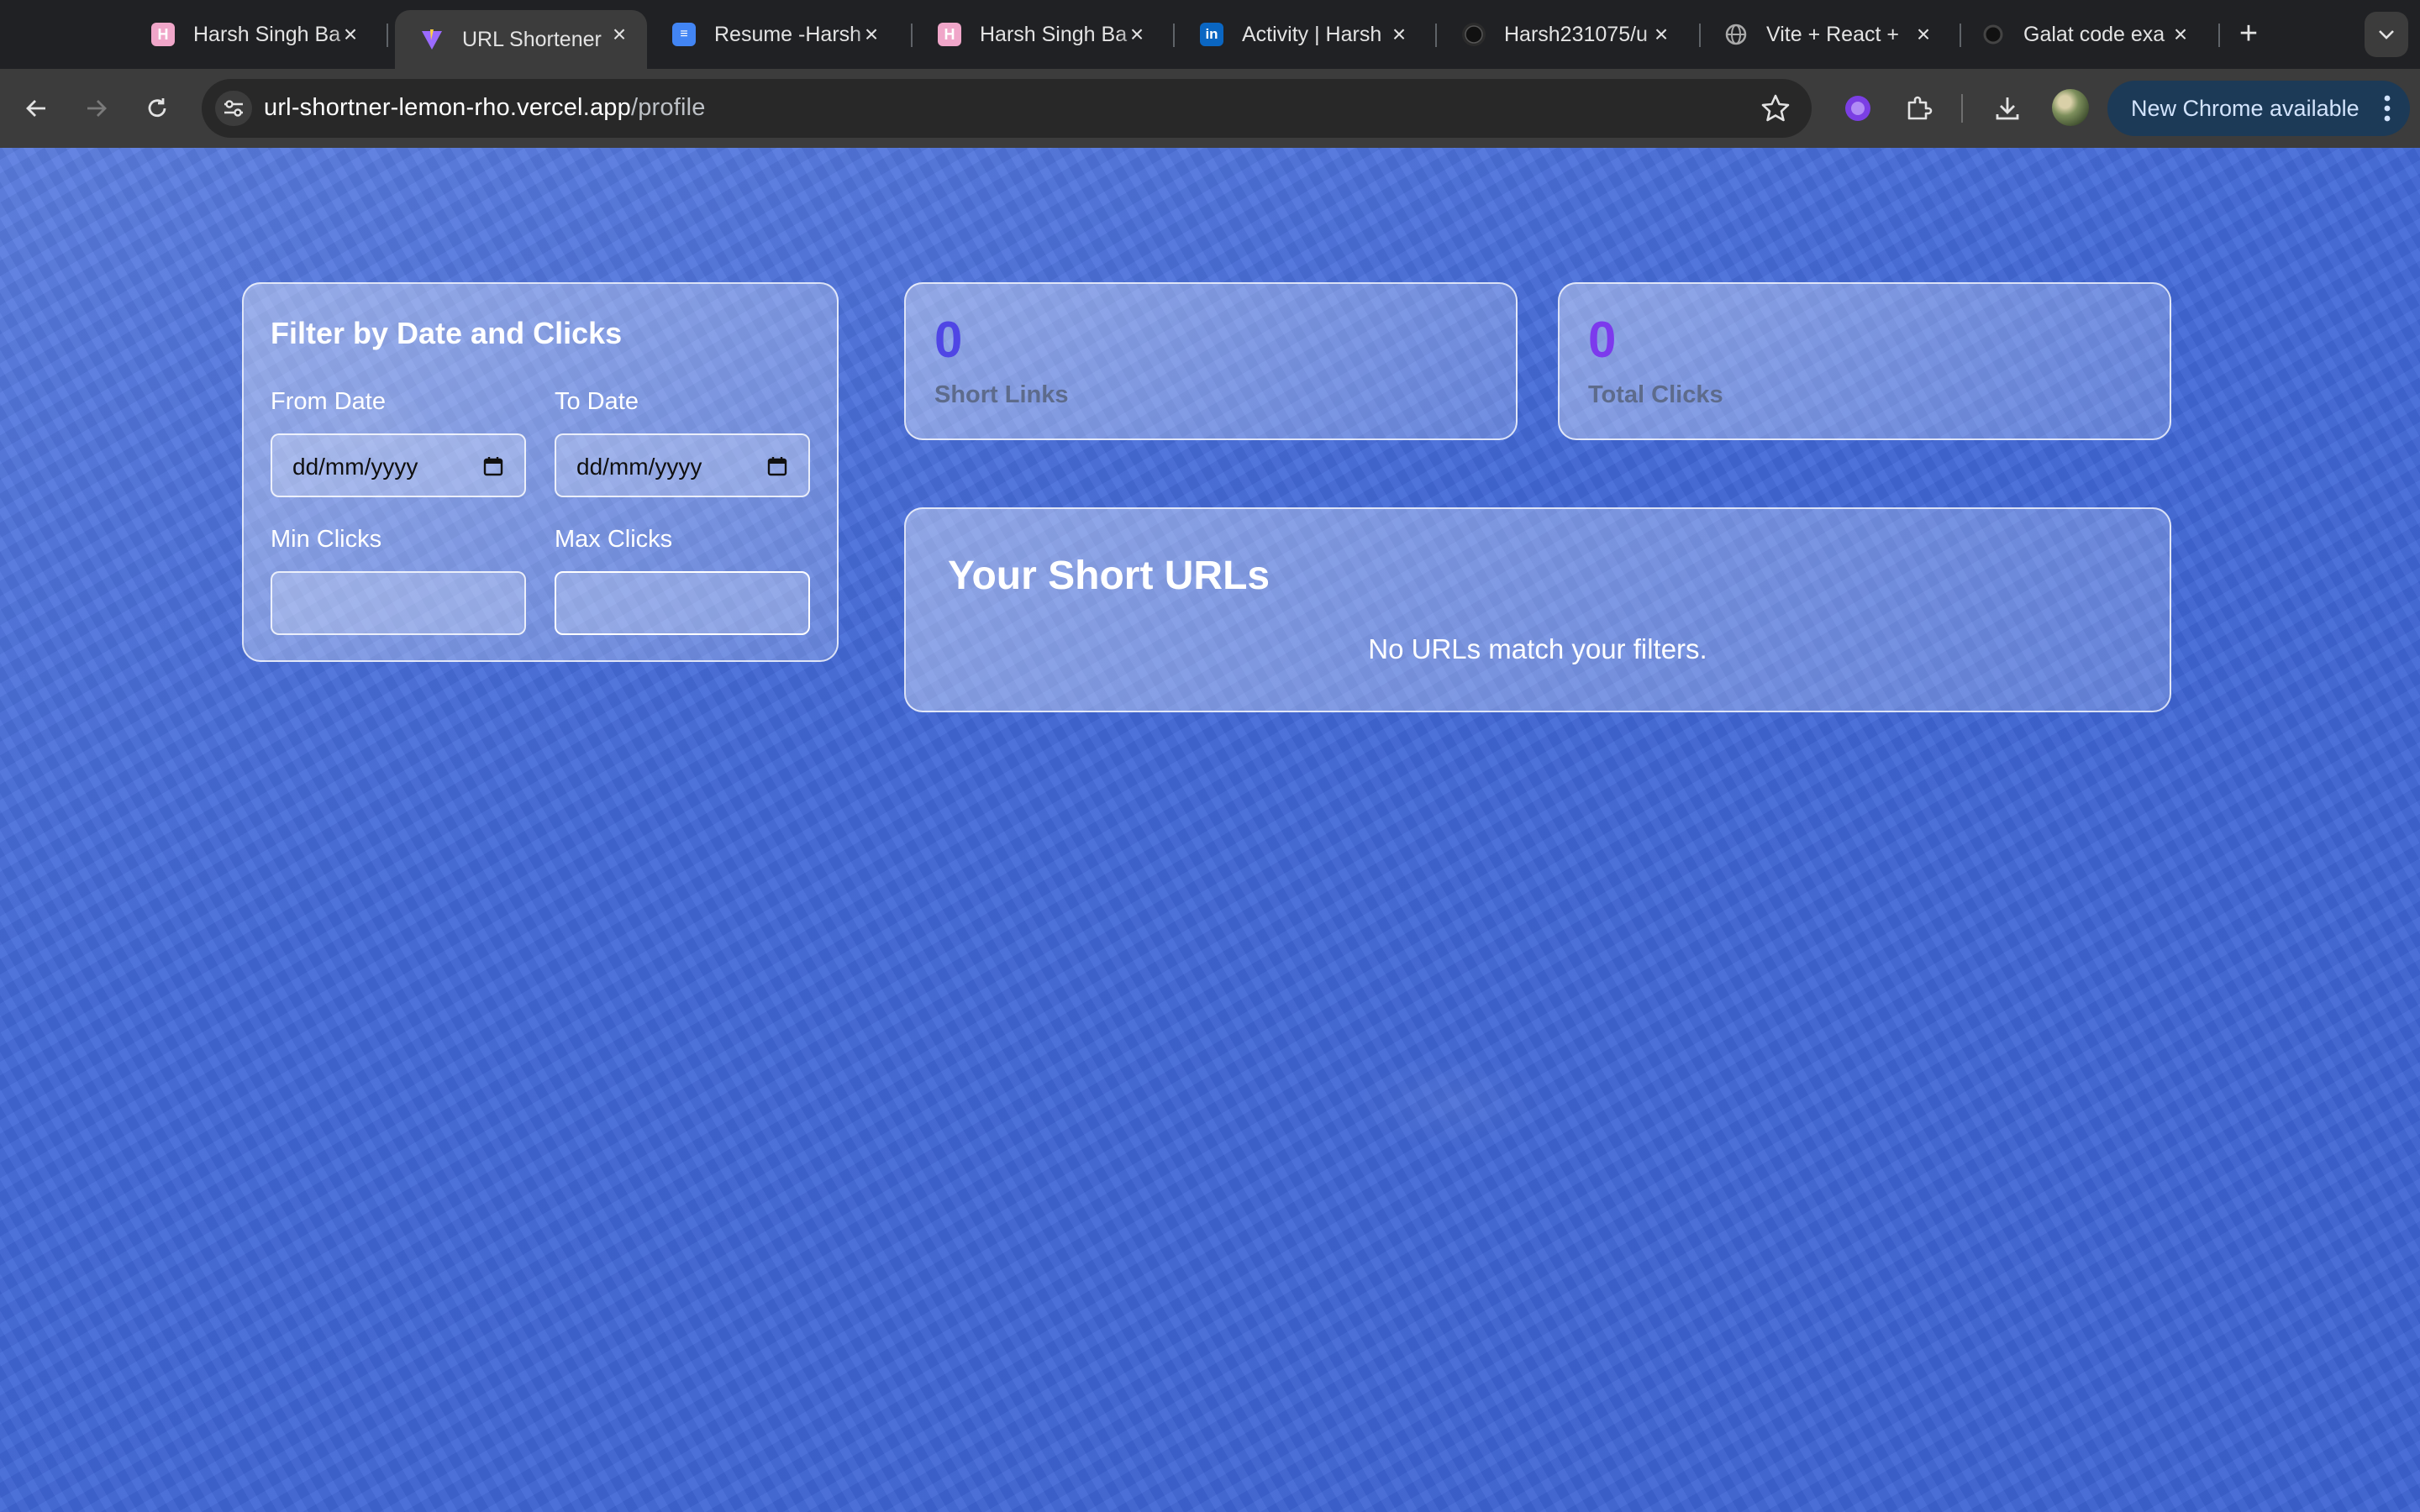 The width and height of the screenshot is (2420, 1512). What do you see at coordinates (614, 539) in the screenshot?
I see `max-clicks-label: Max Clicks` at bounding box center [614, 539].